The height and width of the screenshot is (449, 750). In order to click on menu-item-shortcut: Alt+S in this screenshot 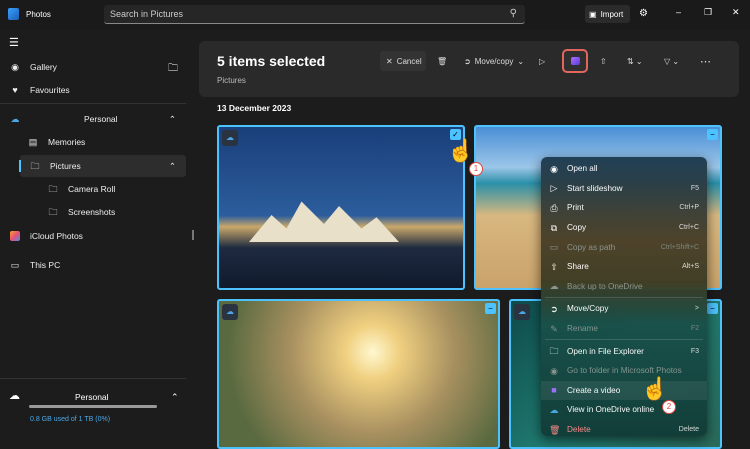, I will do `click(690, 267)`.